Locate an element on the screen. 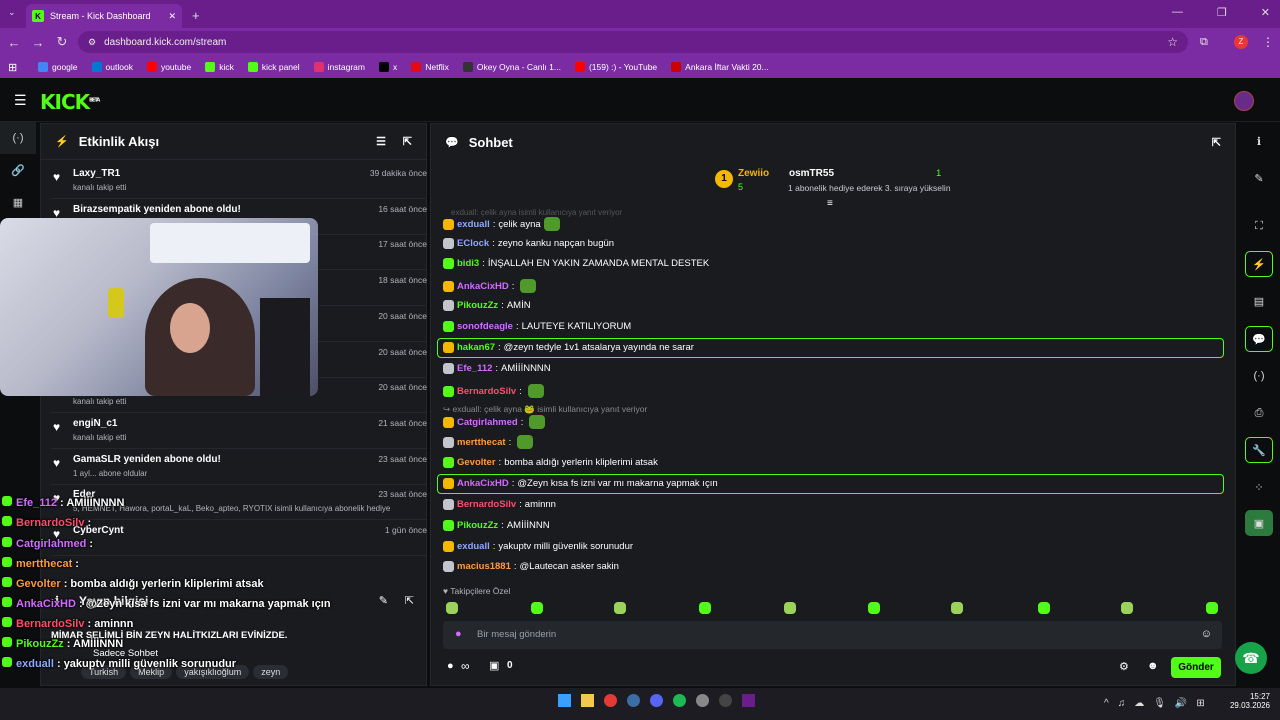 This screenshot has width=1280, height=720. analytics-icon: ▦ is located at coordinates (18, 202).